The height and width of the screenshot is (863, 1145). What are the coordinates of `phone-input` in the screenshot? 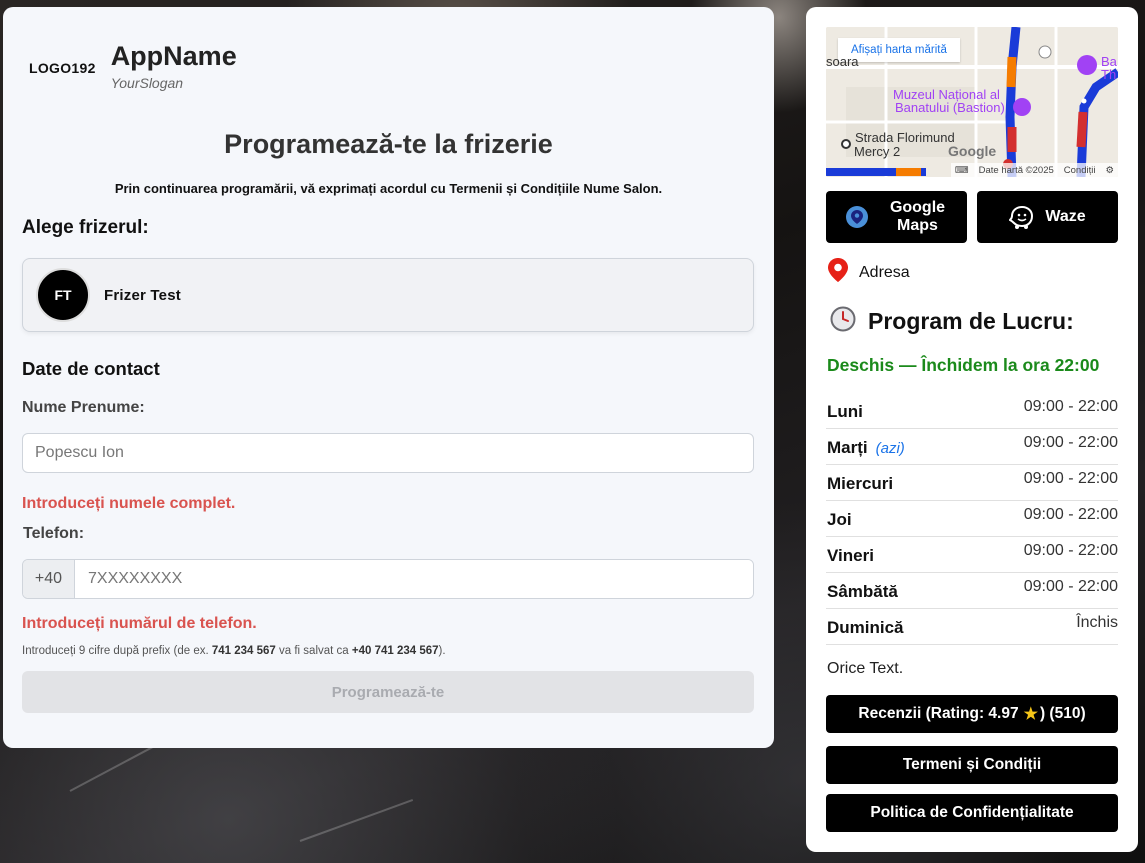 It's located at (414, 579).